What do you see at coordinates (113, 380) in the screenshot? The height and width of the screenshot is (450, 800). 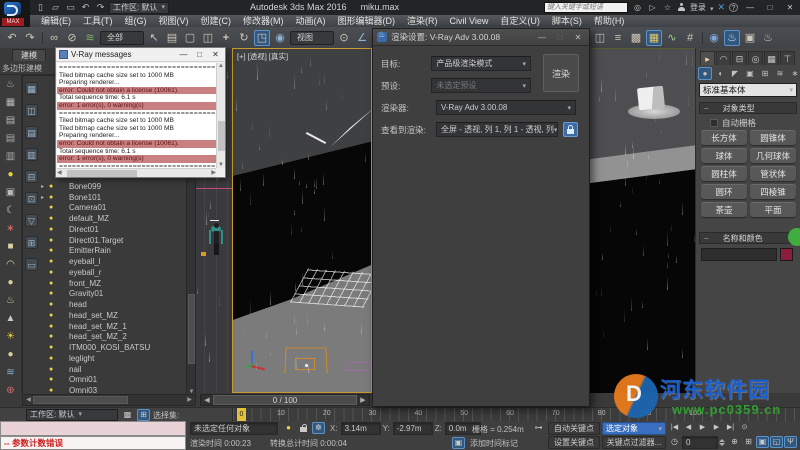 I see `scene-object-row: ● Omni01` at bounding box center [113, 380].